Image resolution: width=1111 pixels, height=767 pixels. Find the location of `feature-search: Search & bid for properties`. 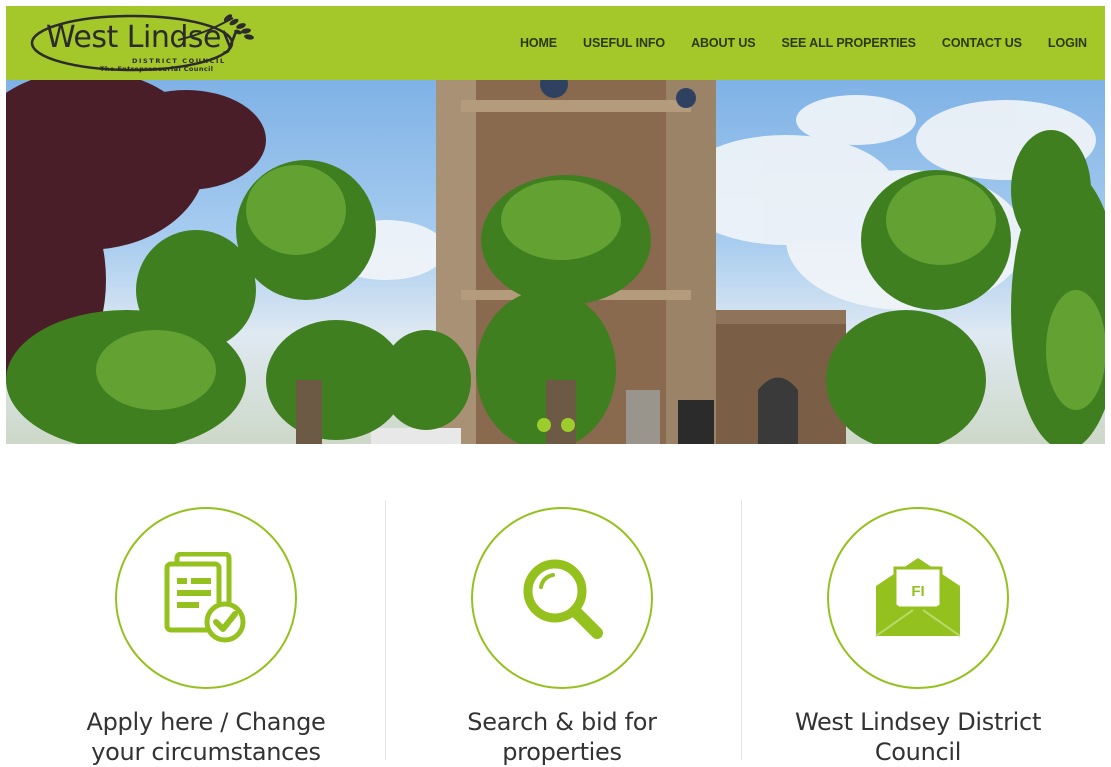

feature-search: Search & bid for properties is located at coordinates (562, 637).